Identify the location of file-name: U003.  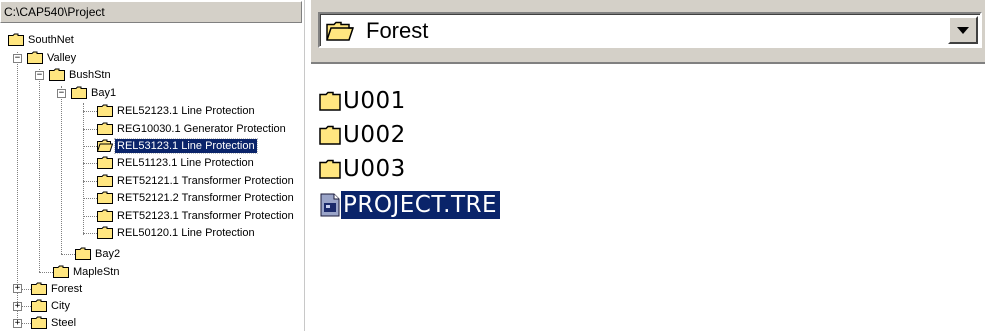
(374, 169).